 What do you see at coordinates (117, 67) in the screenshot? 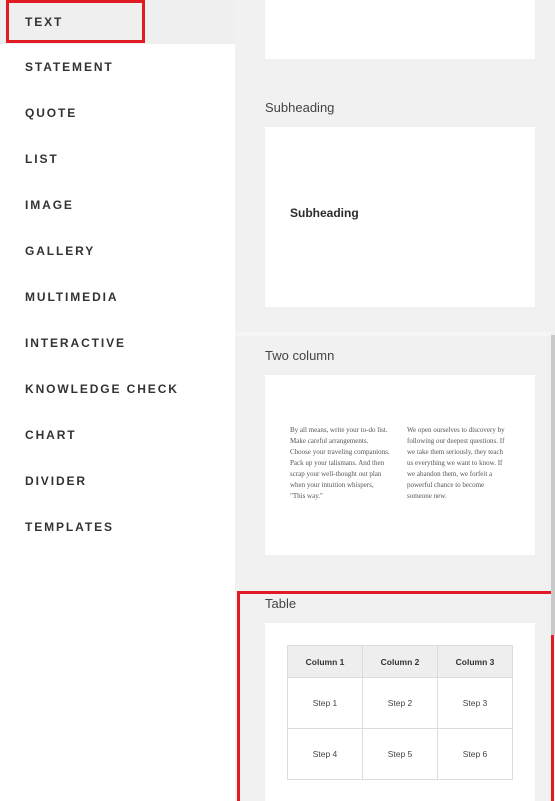
I see `sidebar-item-statement: STATEMENT` at bounding box center [117, 67].